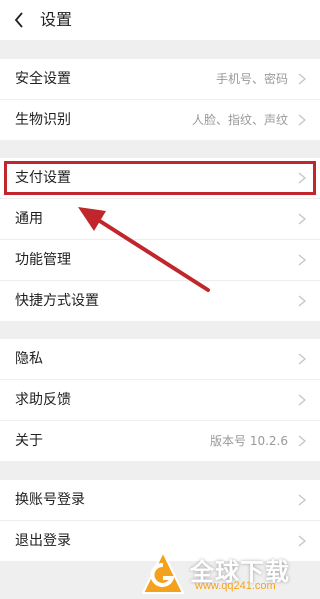 The image size is (320, 599). I want to click on watermark: 全球下载 www.qq241.com, so click(227, 573).